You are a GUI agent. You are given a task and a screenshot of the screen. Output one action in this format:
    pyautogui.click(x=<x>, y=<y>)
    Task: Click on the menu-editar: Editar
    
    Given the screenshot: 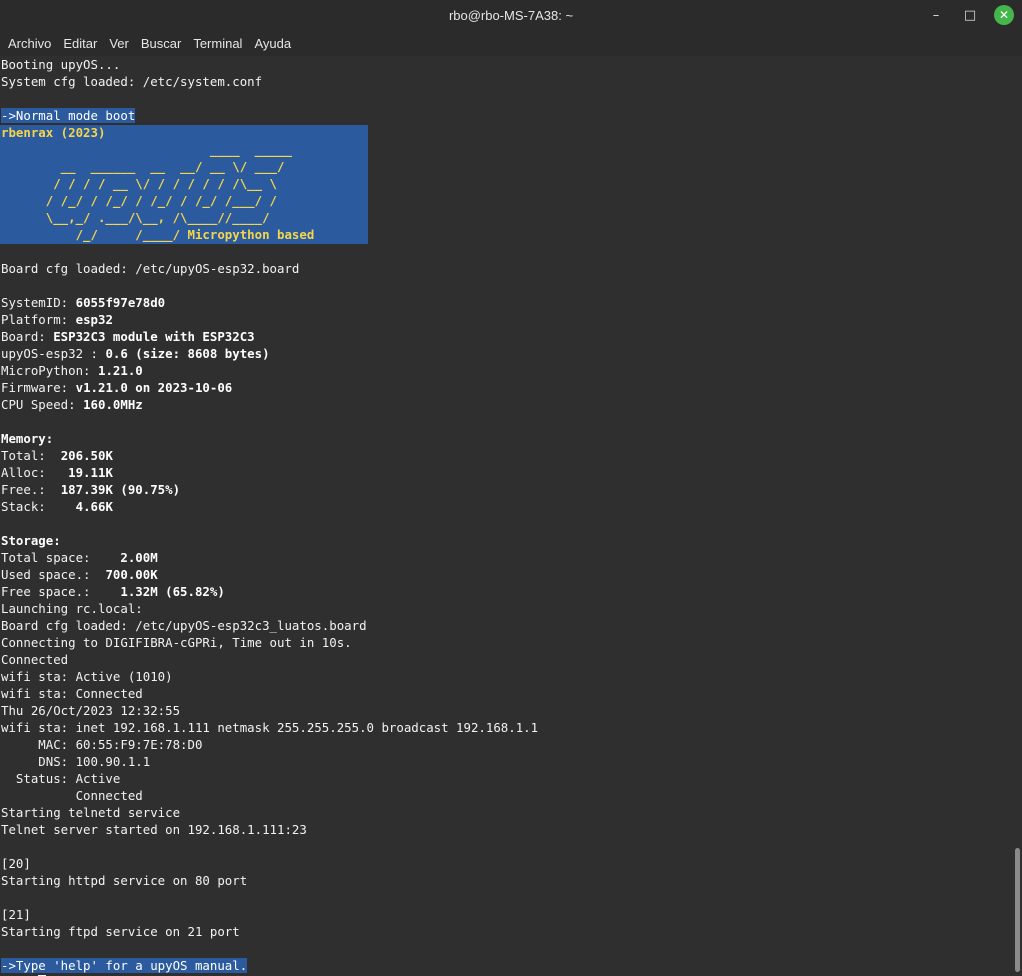 What is the action you would take?
    pyautogui.click(x=80, y=43)
    